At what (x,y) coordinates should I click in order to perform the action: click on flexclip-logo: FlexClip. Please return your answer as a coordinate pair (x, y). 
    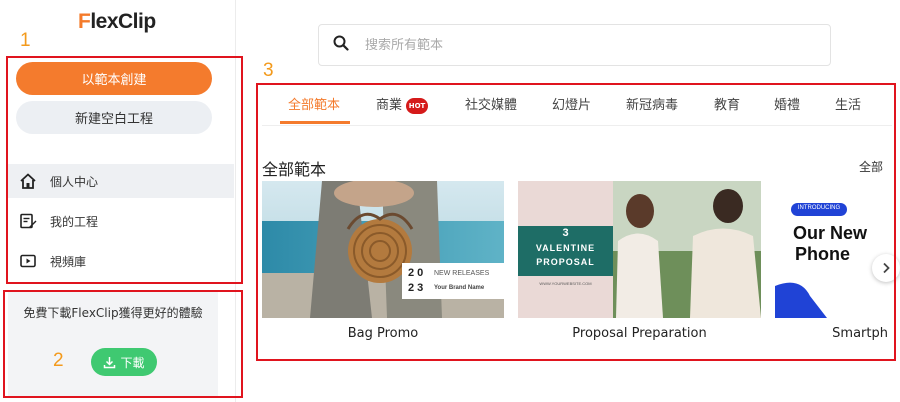
    Looking at the image, I should click on (117, 22).